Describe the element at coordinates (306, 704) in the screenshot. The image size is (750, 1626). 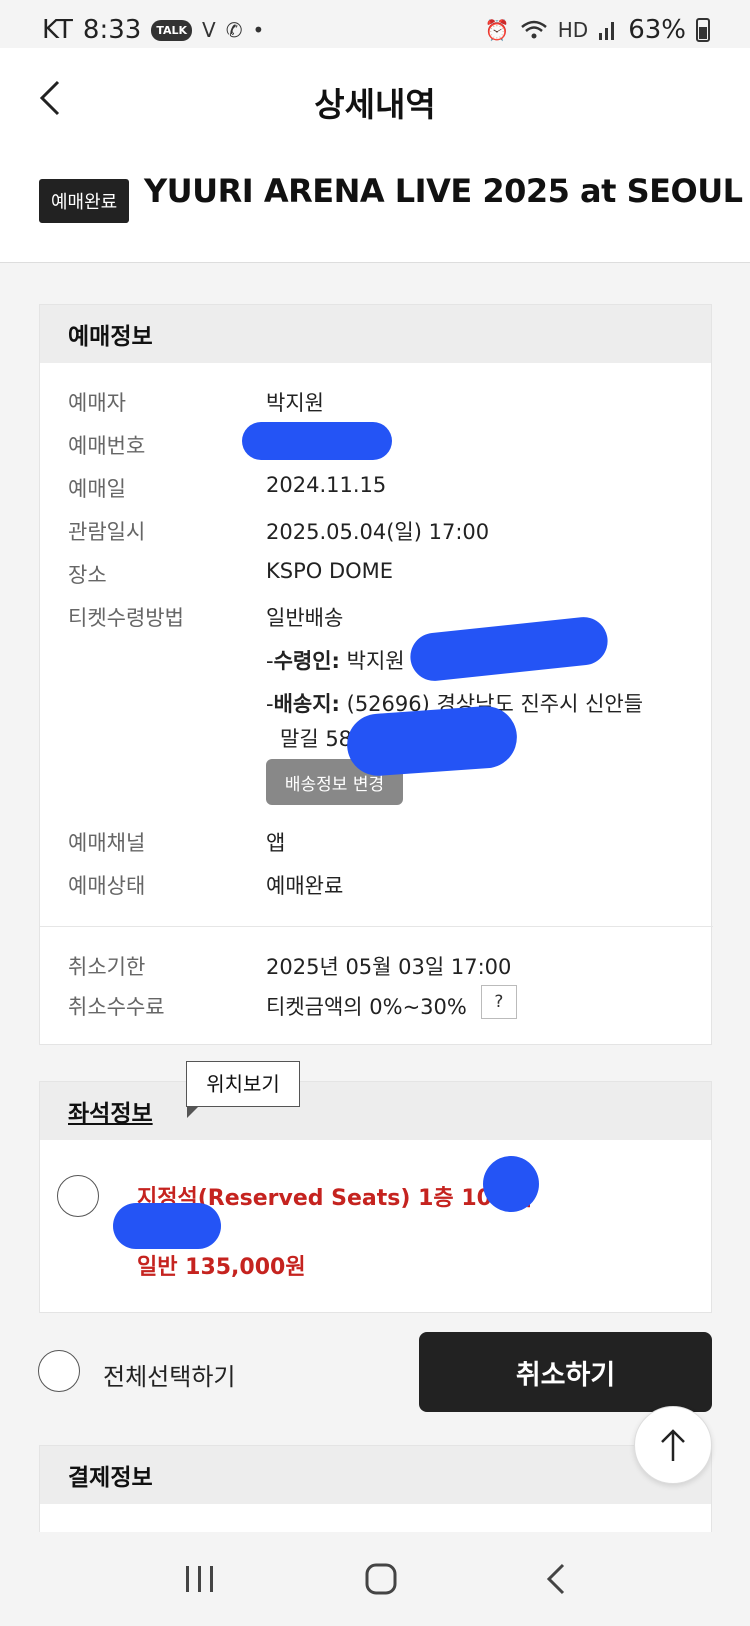
I see `address-label: 배송지:` at that location.